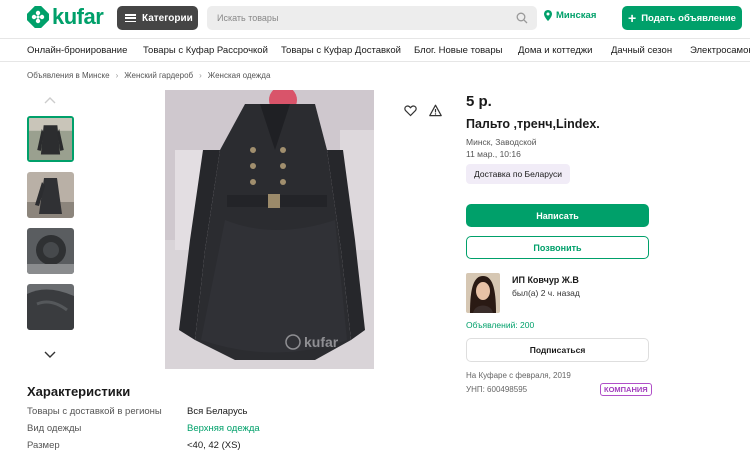 This screenshot has width=750, height=454. I want to click on seller-last-seen: был(а) 2 ч. назад, so click(546, 293).